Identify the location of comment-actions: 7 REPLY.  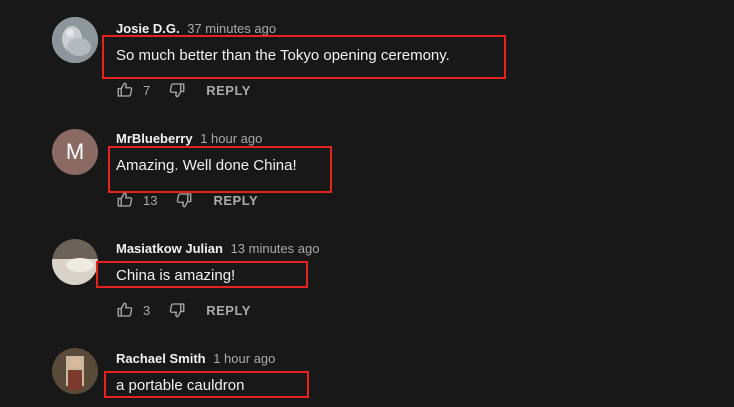
(183, 90).